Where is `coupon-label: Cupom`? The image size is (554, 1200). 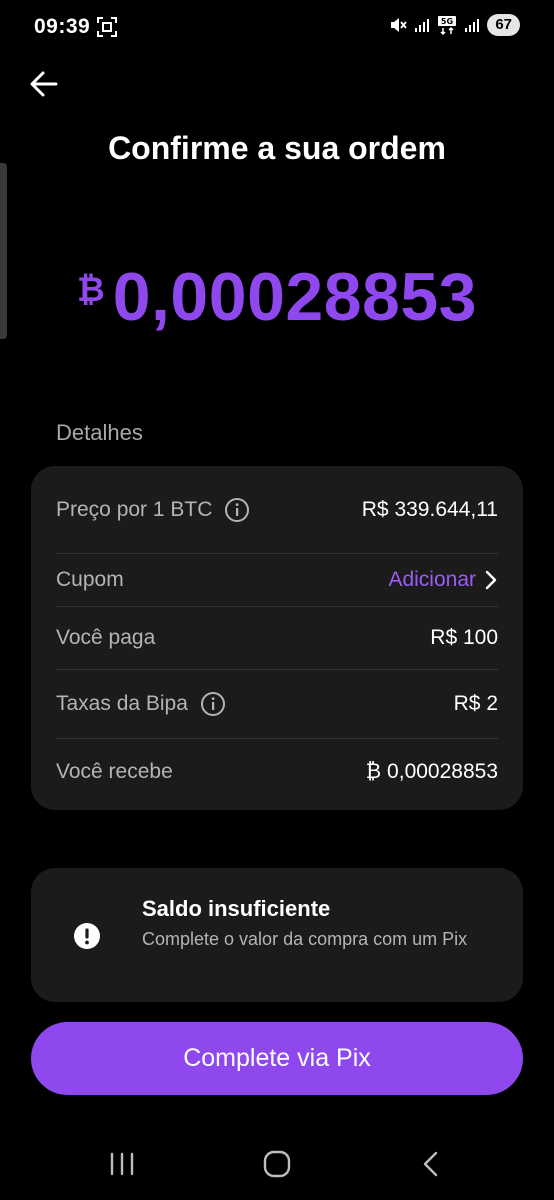 coupon-label: Cupom is located at coordinates (90, 579).